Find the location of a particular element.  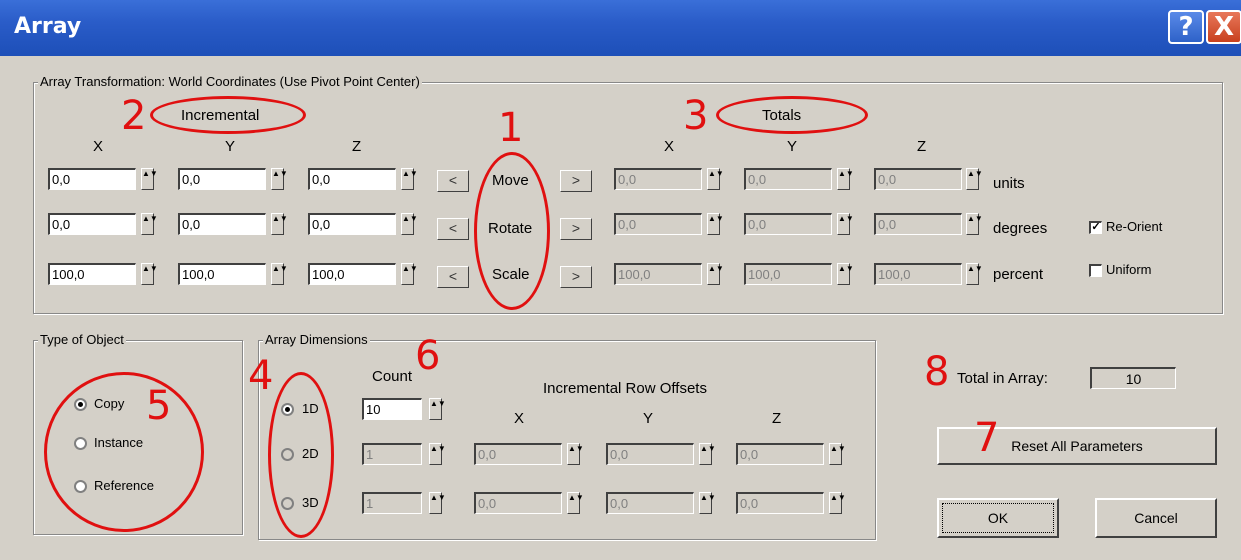

annotation-number-1: 1 is located at coordinates (511, 128).